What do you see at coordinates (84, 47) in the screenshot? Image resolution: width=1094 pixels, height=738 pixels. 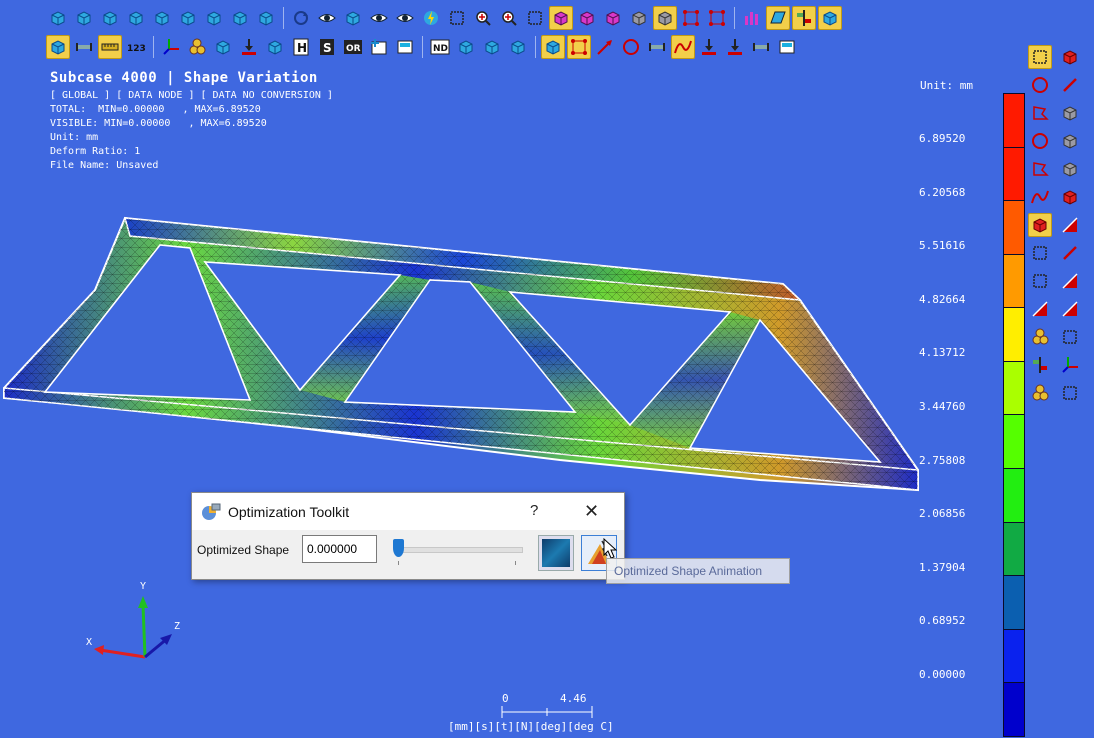 I see `beam-display-icon` at bounding box center [84, 47].